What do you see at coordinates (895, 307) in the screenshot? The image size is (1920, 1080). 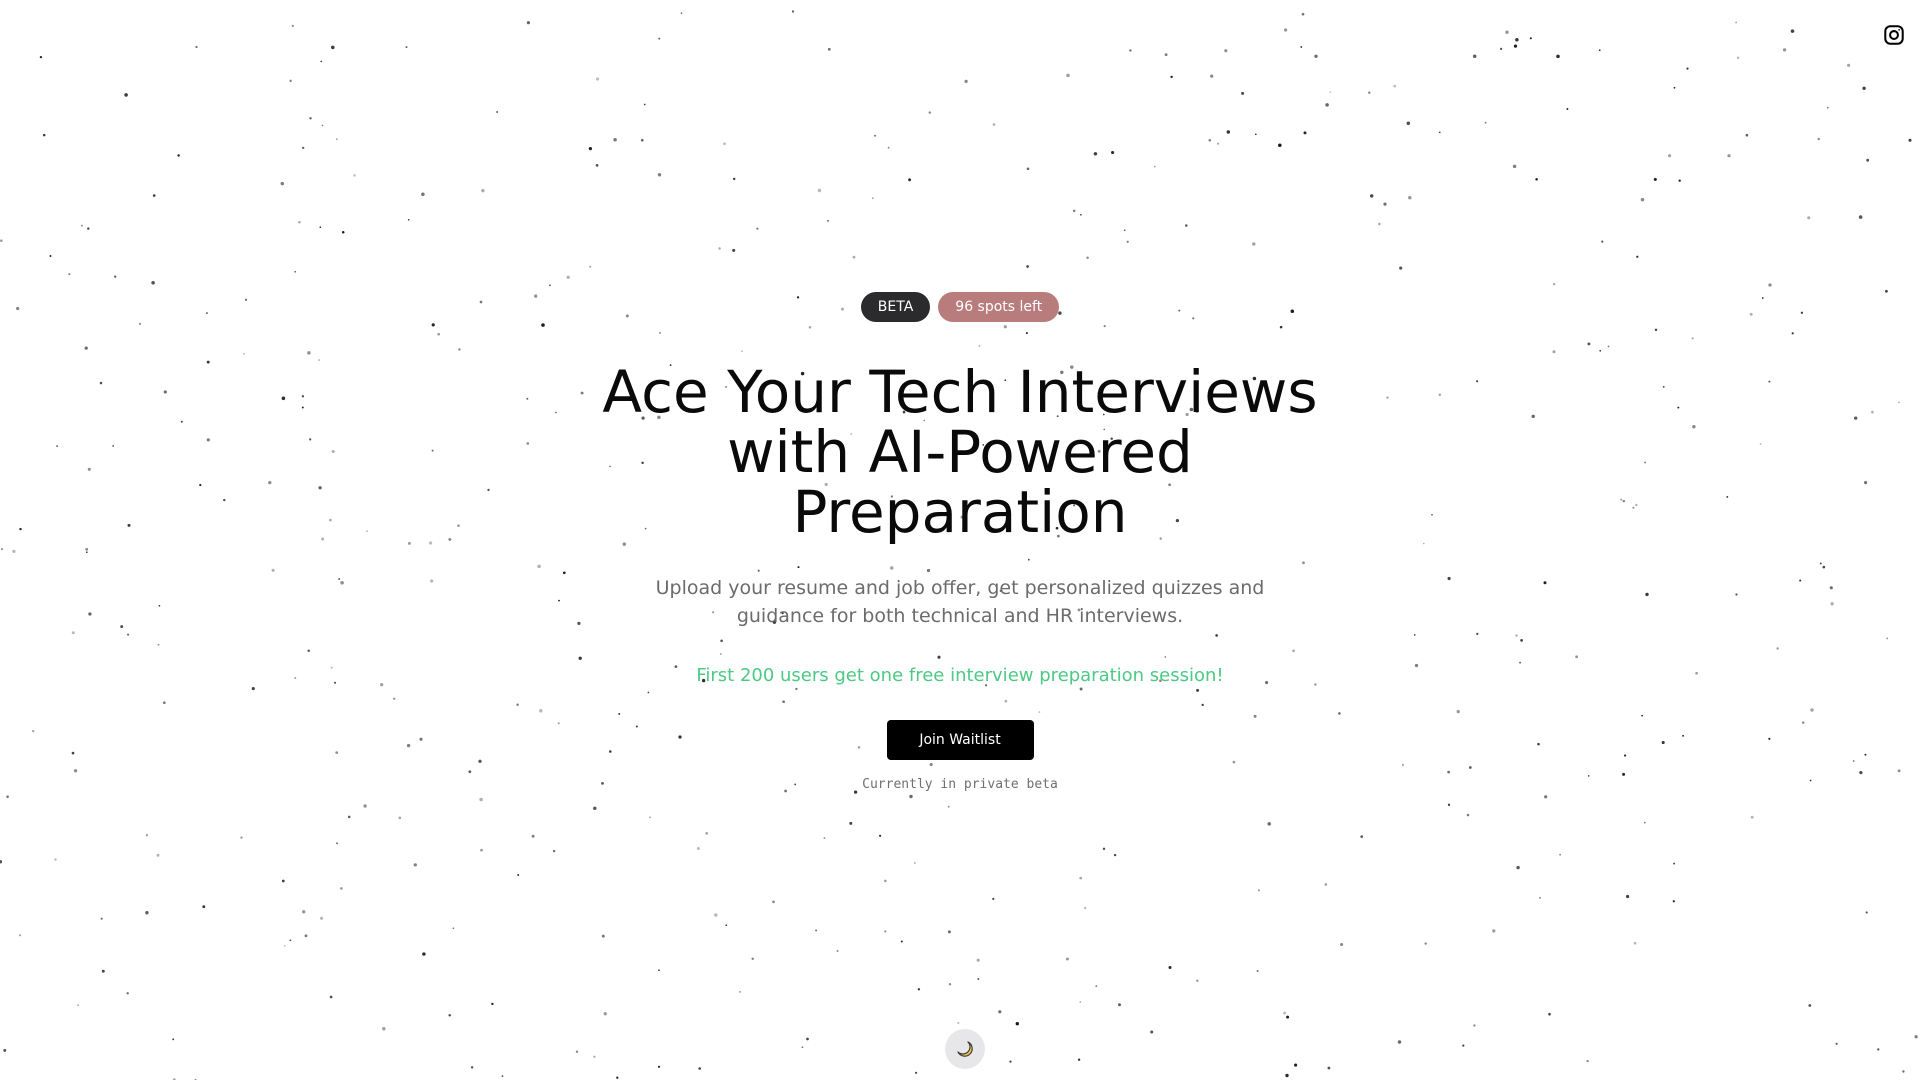 I see `beta-badge: BETA` at bounding box center [895, 307].